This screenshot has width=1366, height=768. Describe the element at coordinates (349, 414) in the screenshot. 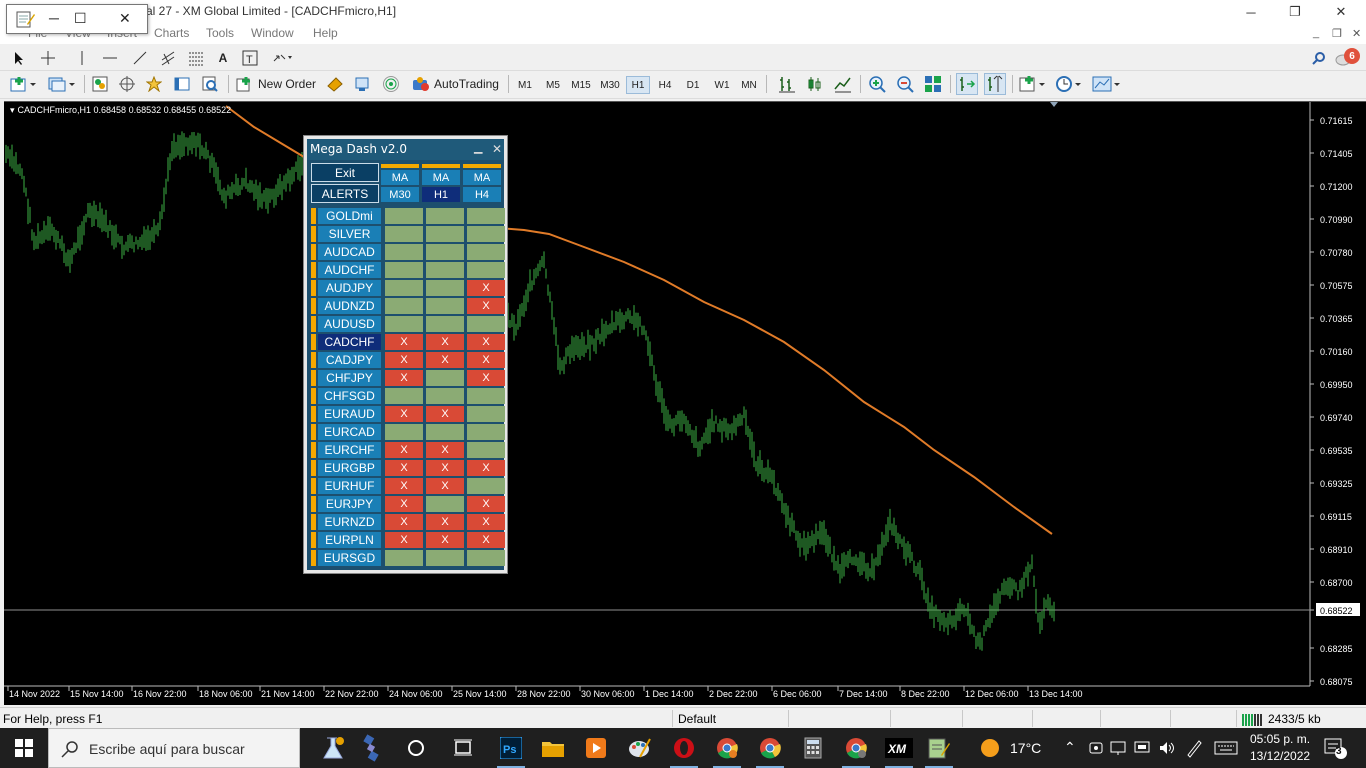

I see `symbol-button: EURAUD` at that location.